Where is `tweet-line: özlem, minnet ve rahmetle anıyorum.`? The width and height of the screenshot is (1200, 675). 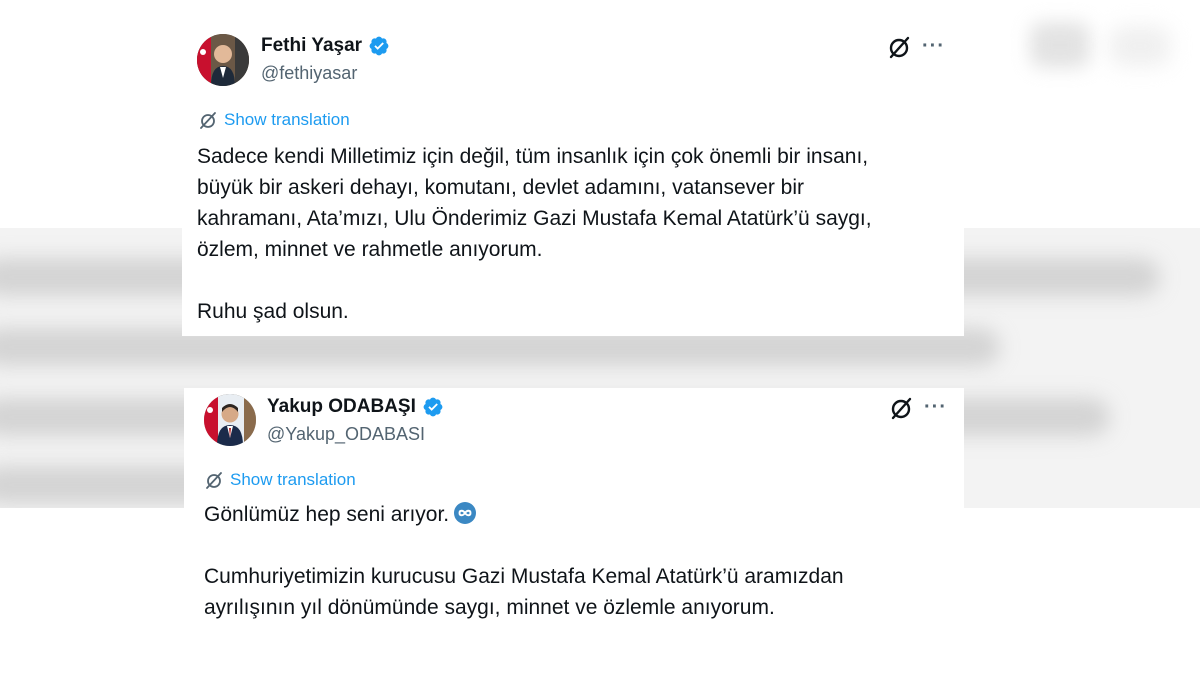 tweet-line: özlem, minnet ve rahmetle anıyorum. is located at coordinates (370, 249).